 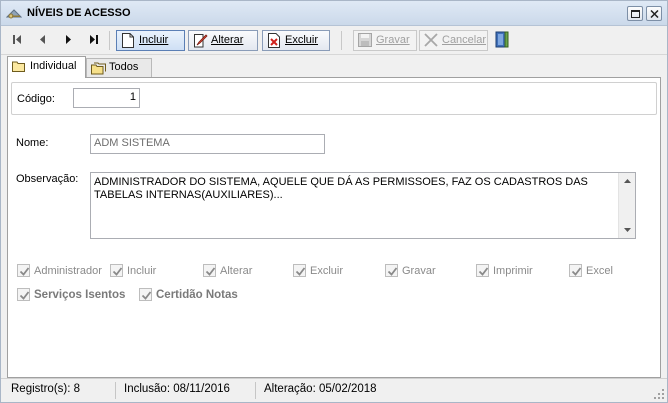 I want to click on permission-excluir: Excluir, so click(x=318, y=271).